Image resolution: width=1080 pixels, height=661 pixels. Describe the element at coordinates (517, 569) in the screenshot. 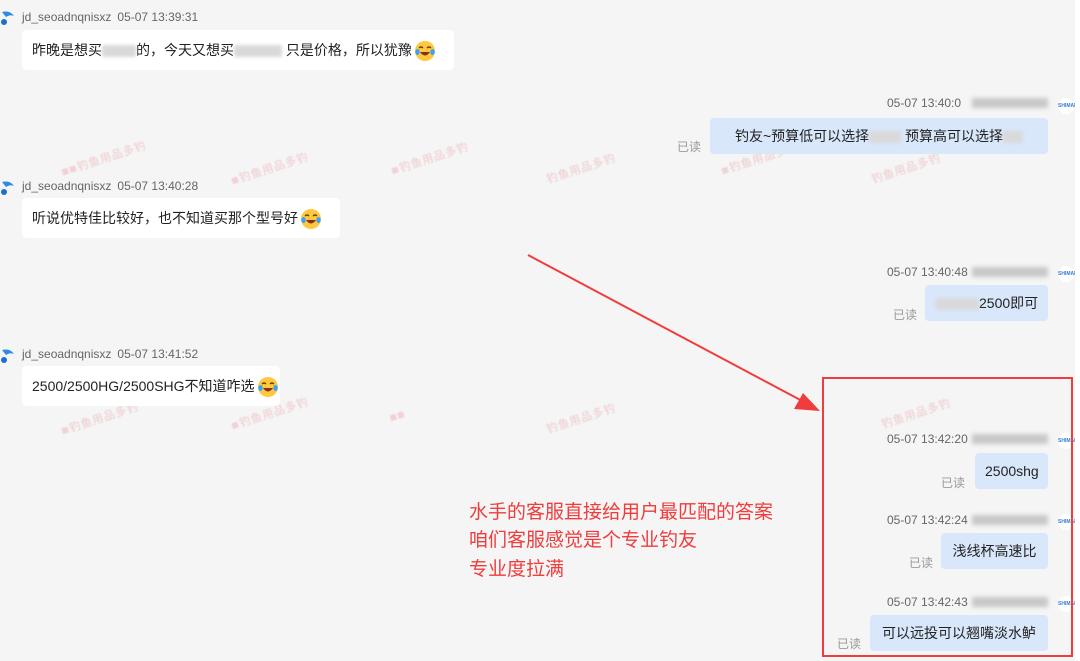

I see `annotation-text: 专业度拉满` at that location.